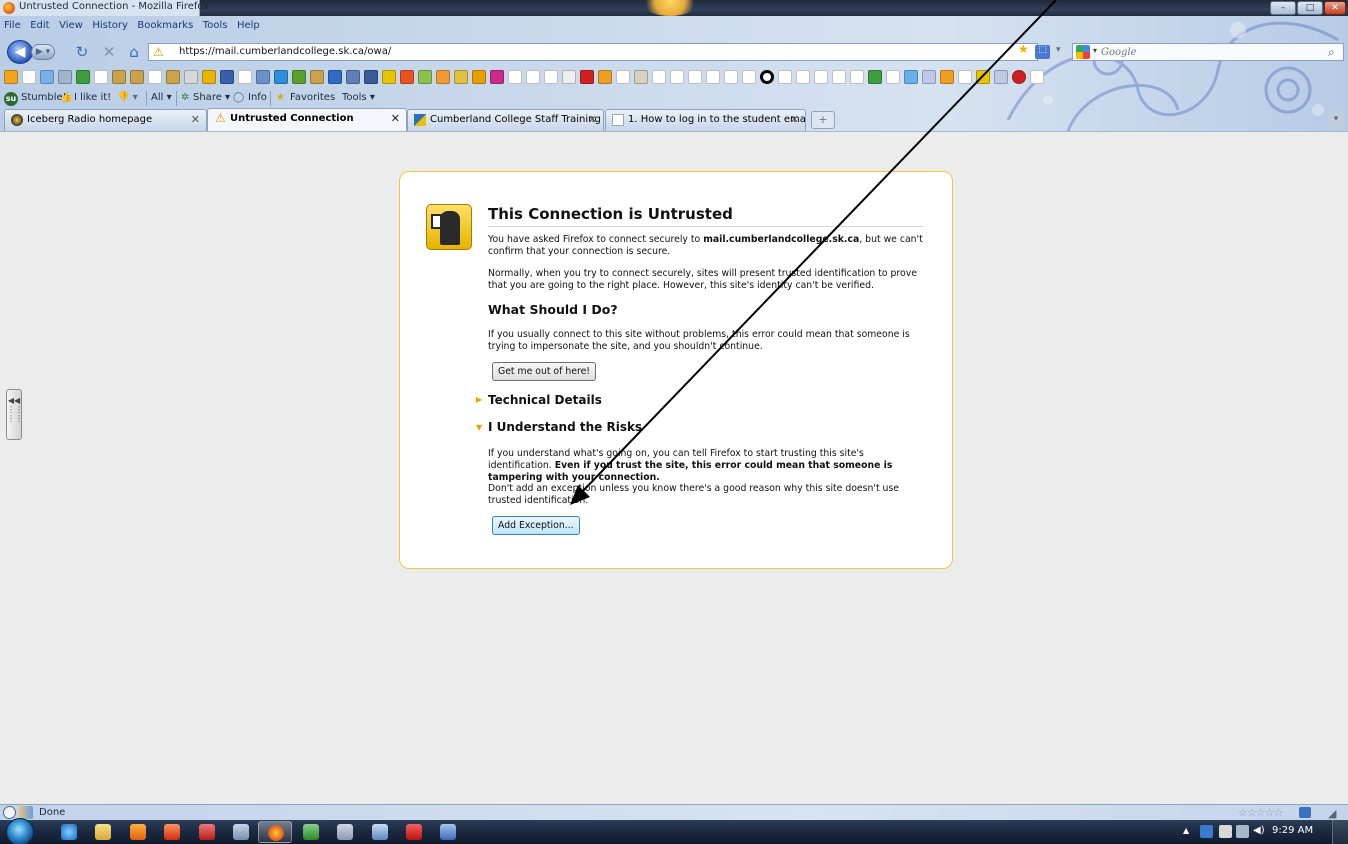  I want to click on like-button: I like it!, so click(92, 97).